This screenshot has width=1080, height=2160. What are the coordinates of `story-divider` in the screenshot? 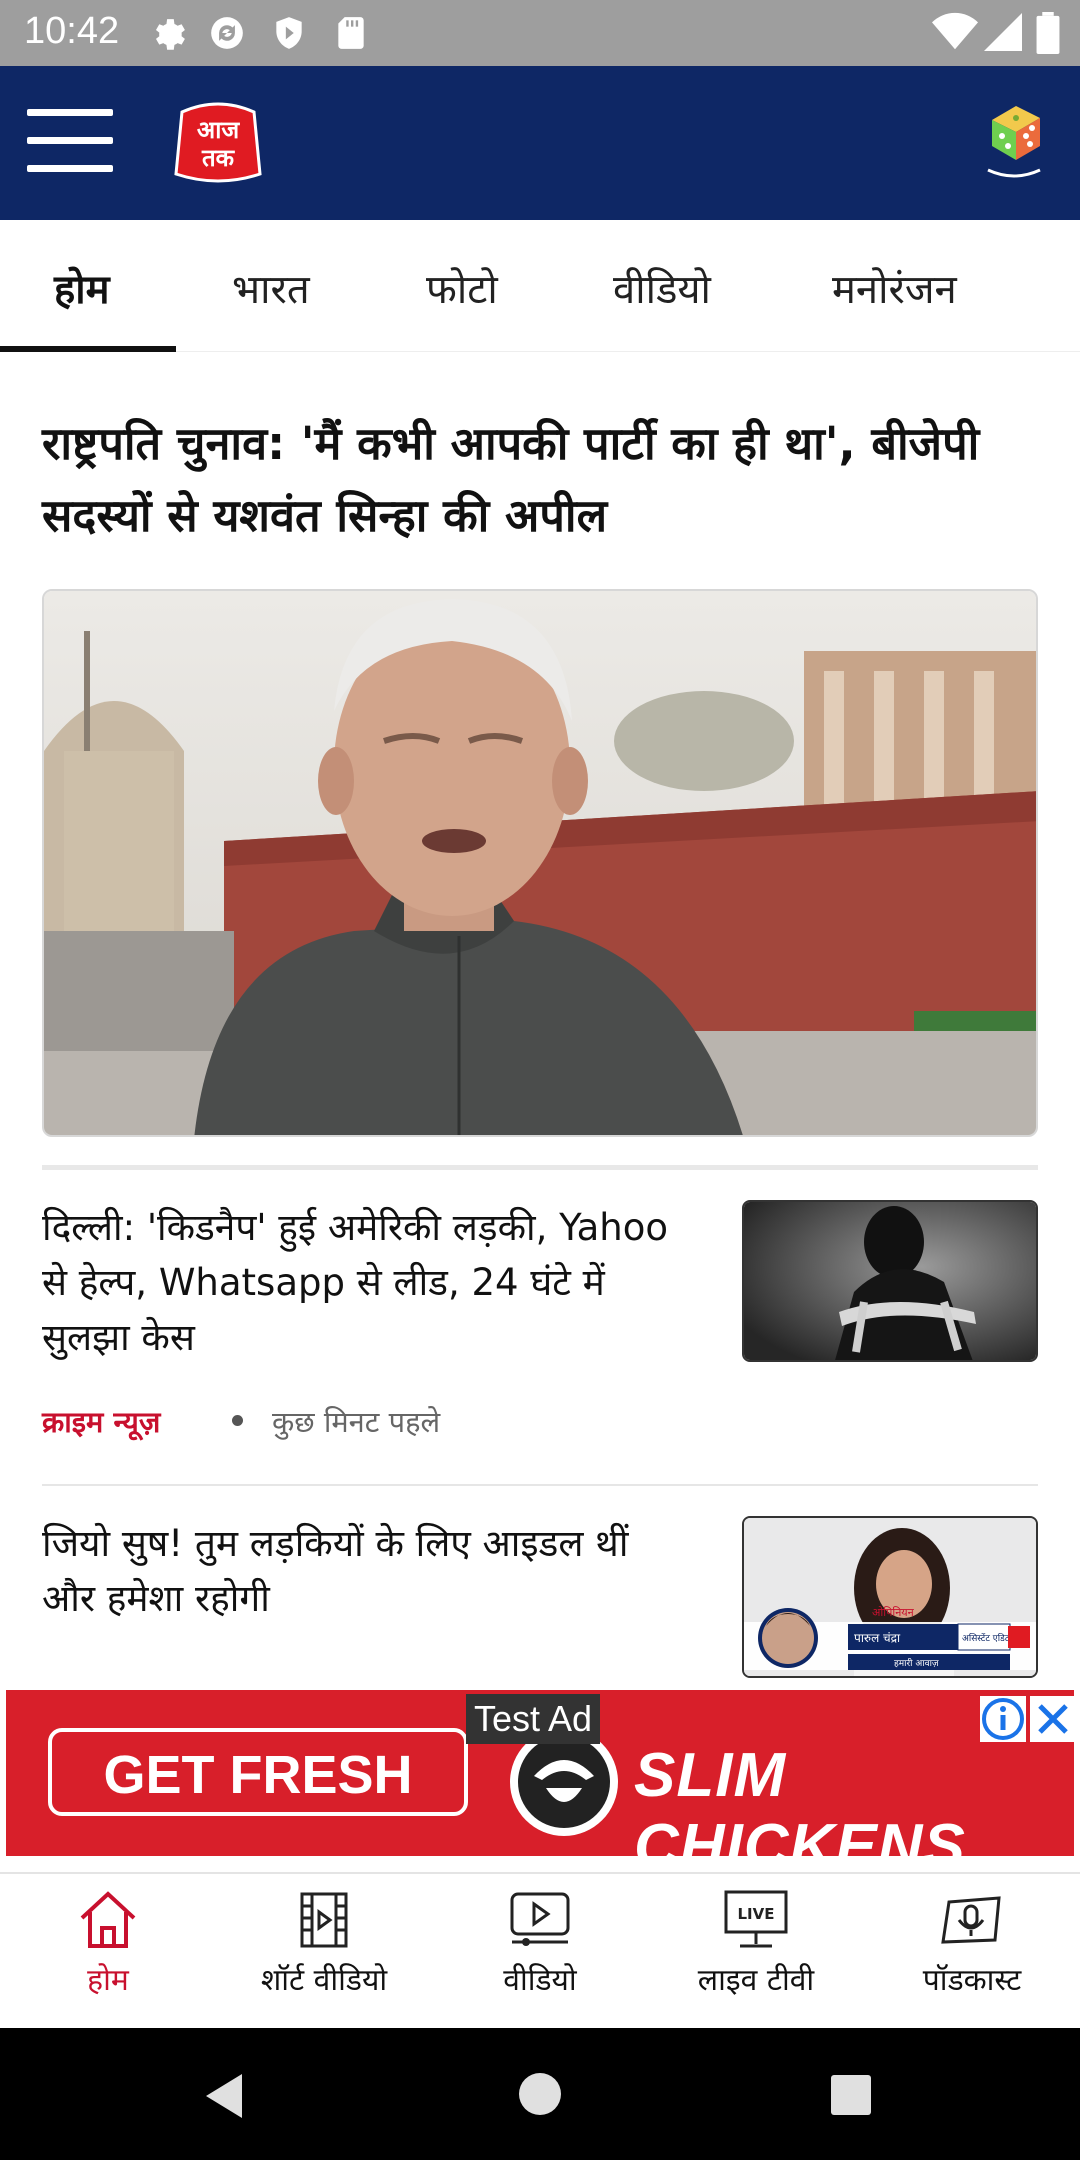 It's located at (540, 1485).